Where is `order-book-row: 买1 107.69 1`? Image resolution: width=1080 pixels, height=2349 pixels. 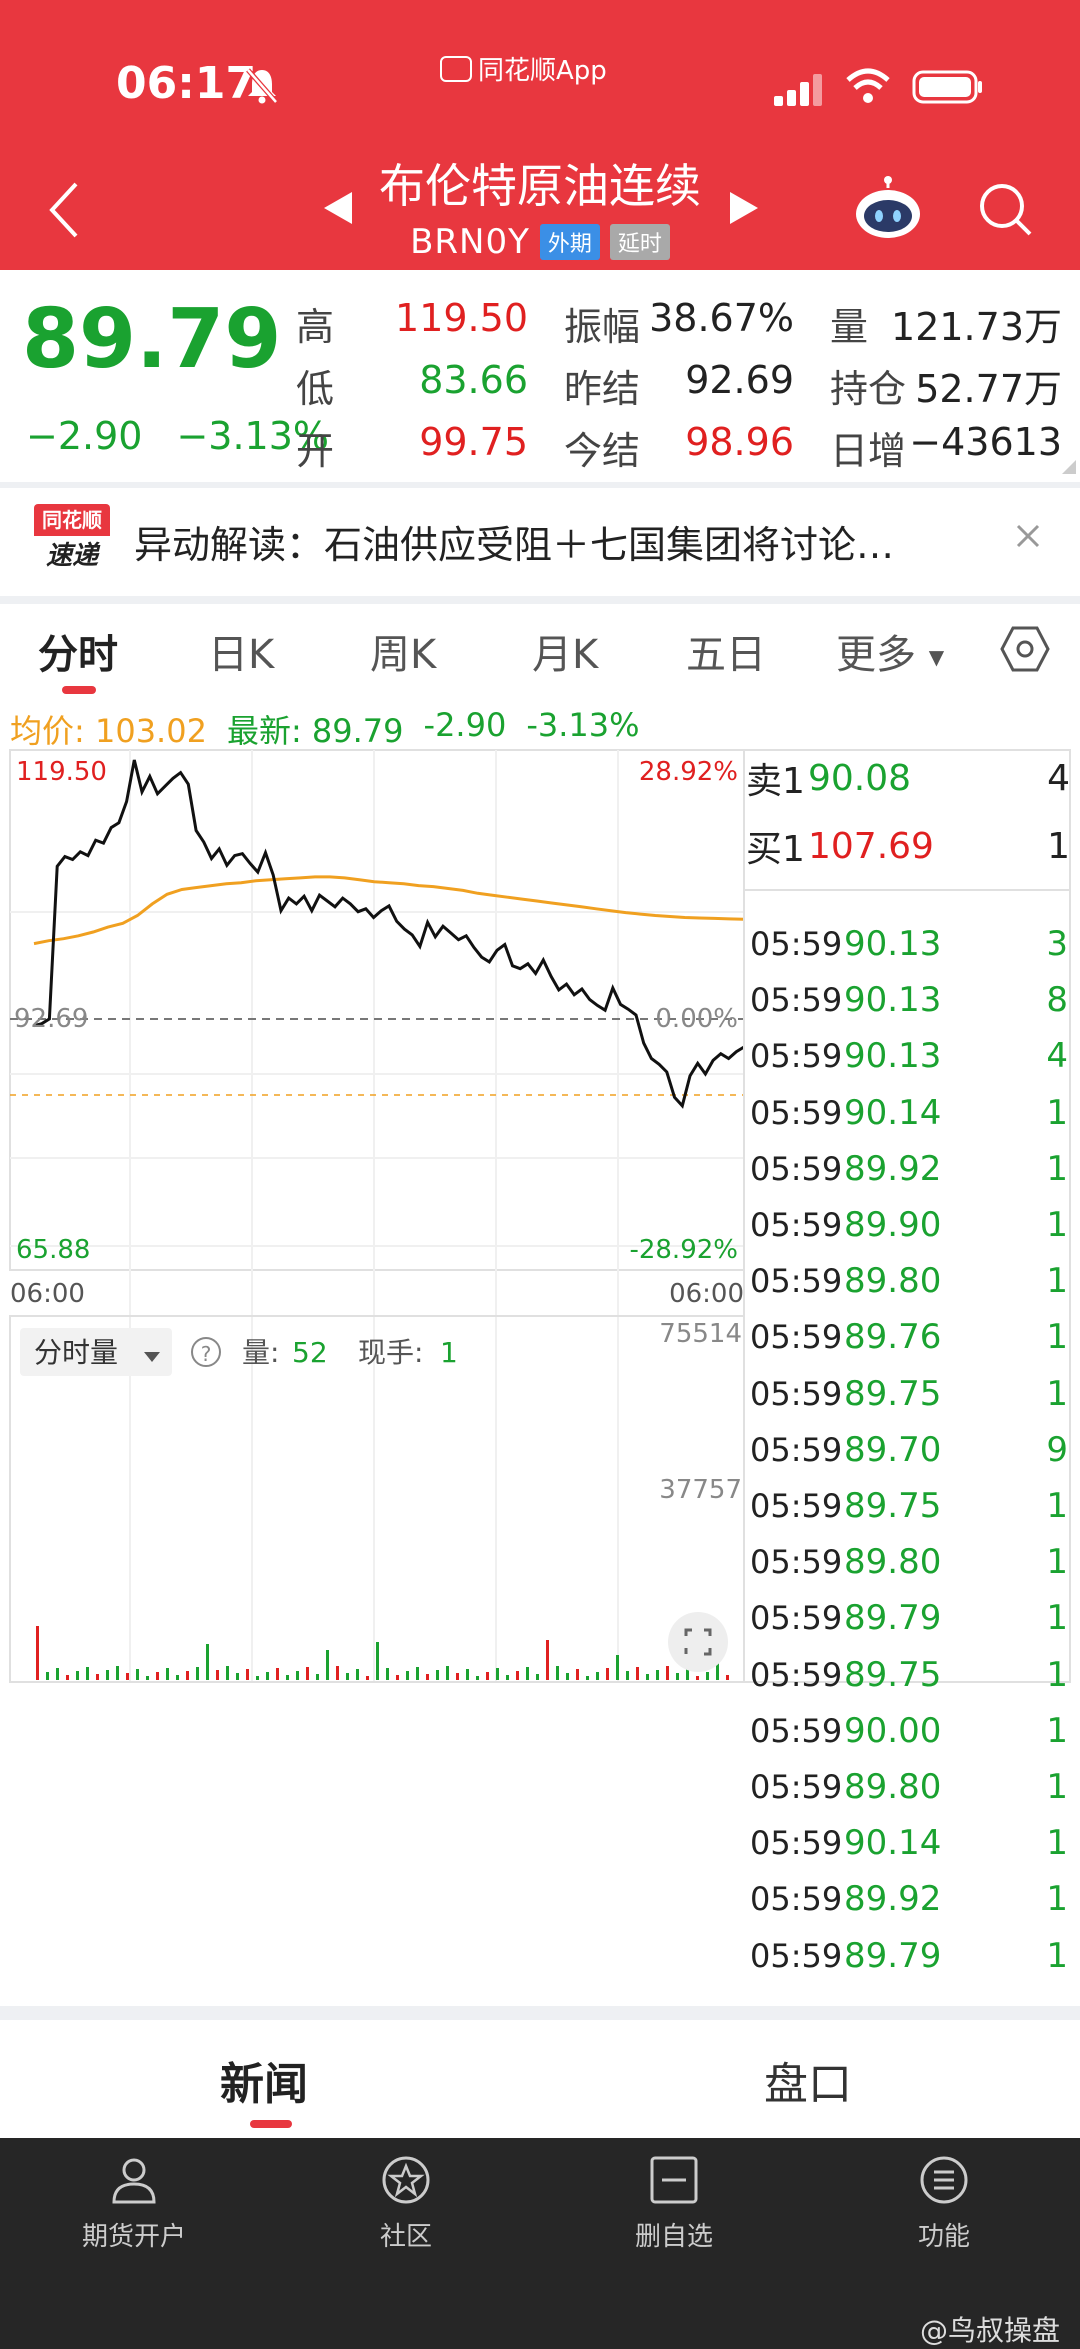
order-book-row: 买1 107.69 1 is located at coordinates (908, 846).